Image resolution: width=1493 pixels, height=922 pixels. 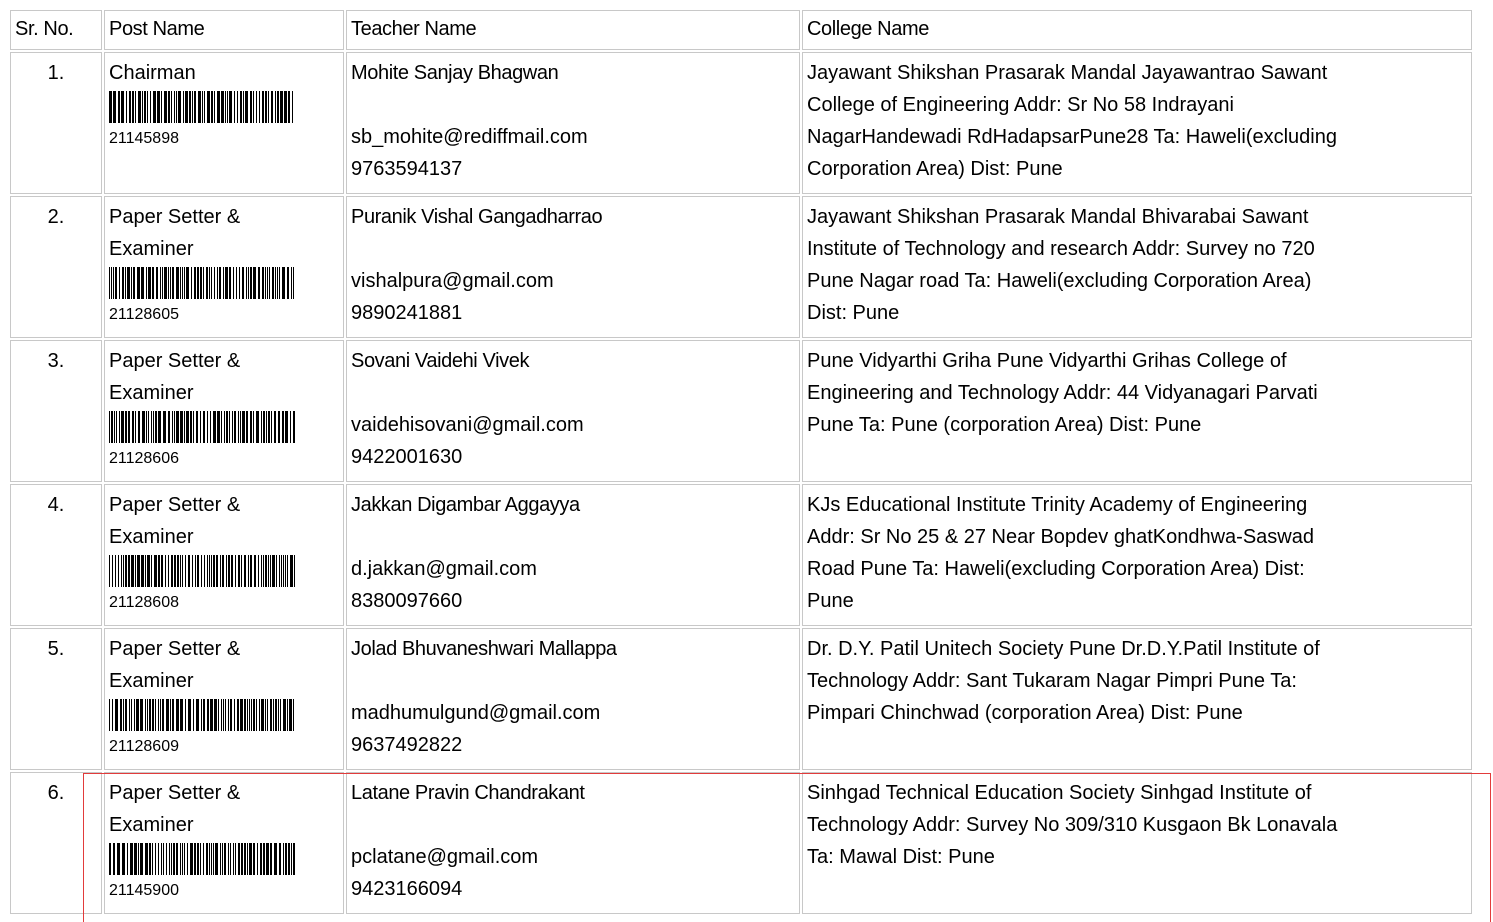 I want to click on teacher-email: pclatane@gmail.com, so click(x=445, y=857).